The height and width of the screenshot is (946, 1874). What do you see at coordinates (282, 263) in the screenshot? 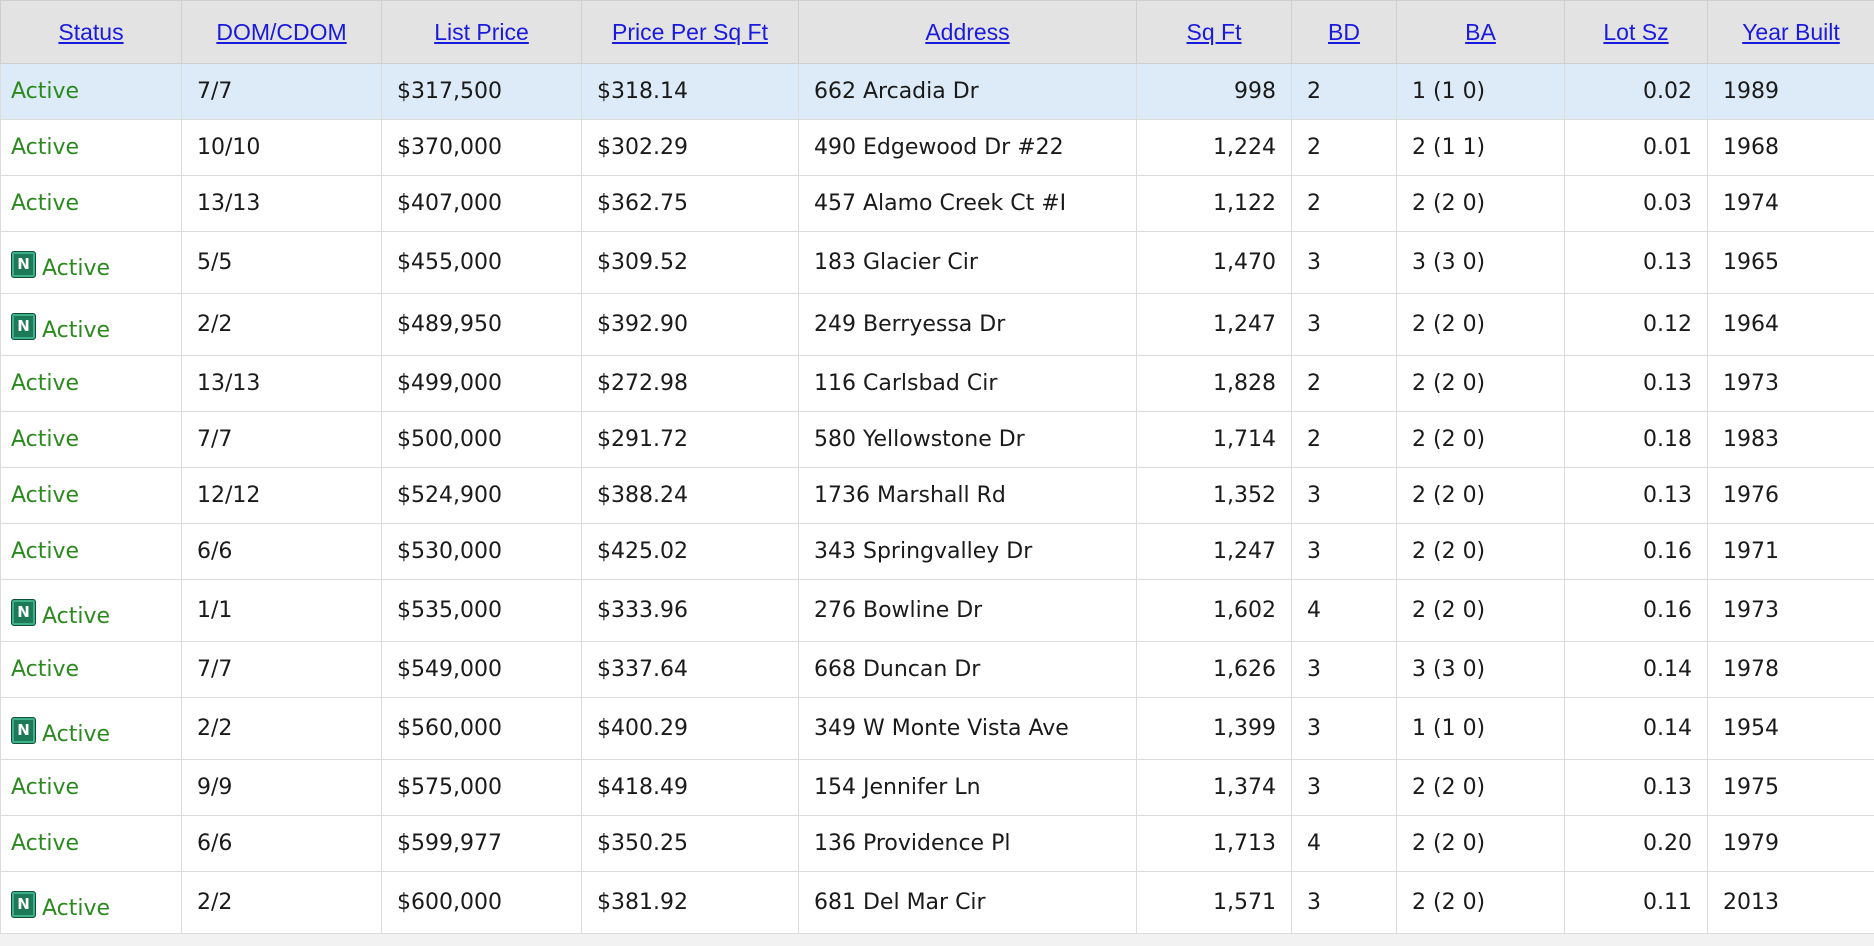
I see `dom-cell: 5/5` at bounding box center [282, 263].